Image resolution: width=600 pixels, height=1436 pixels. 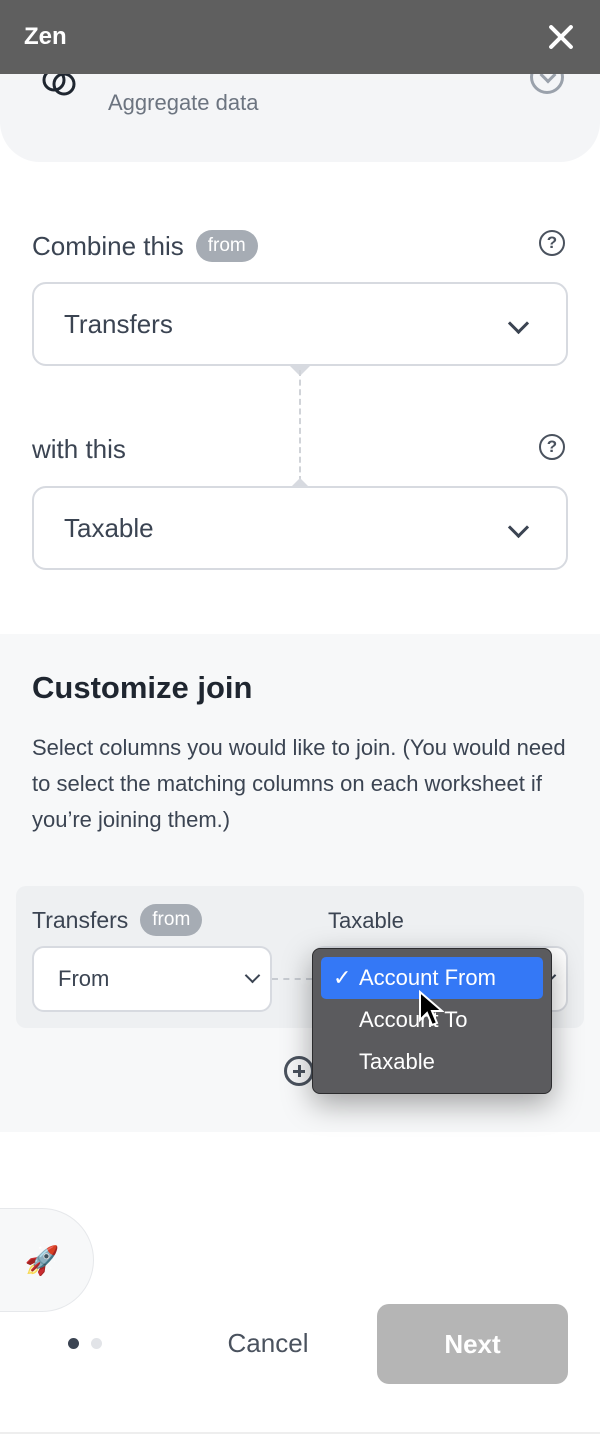 I want to click on right-table-name: Taxable, so click(x=366, y=920).